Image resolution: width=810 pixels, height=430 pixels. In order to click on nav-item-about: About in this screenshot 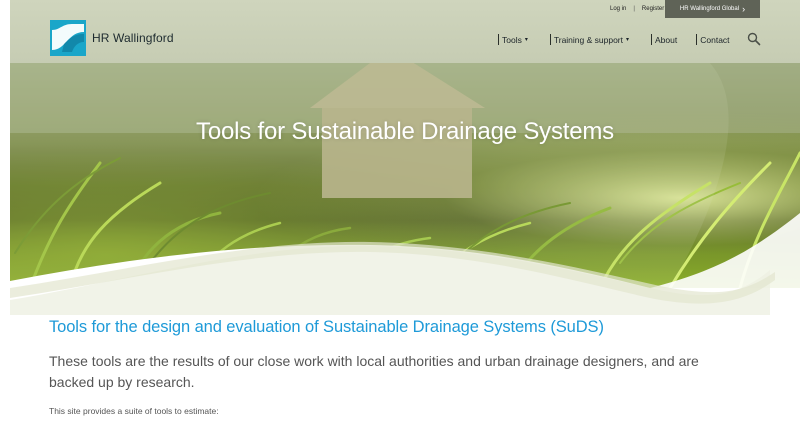, I will do `click(664, 39)`.